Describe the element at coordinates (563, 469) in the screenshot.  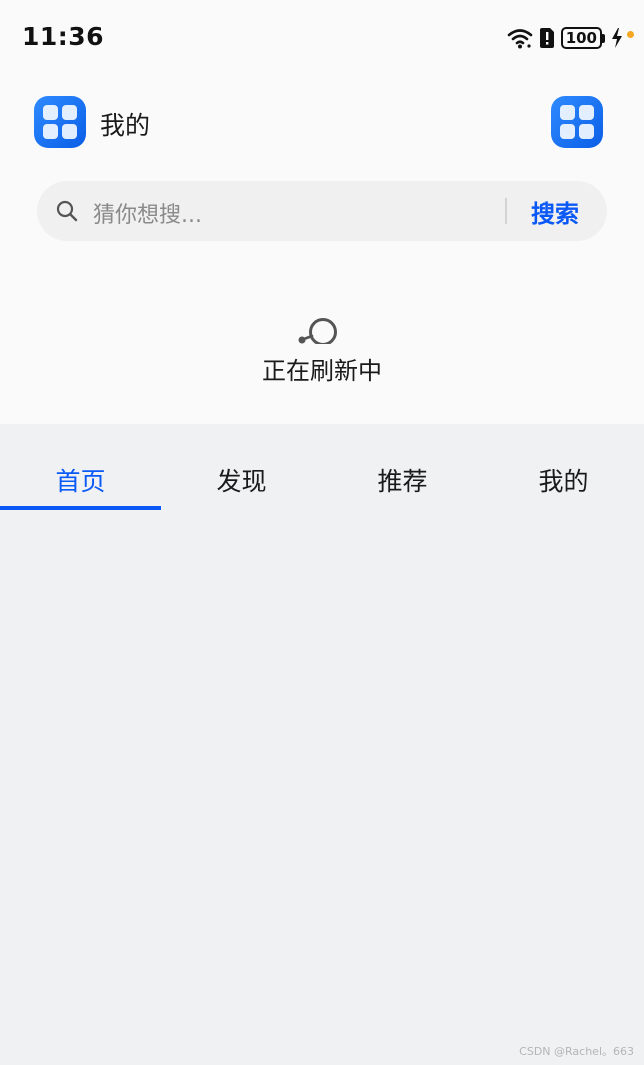
I see `tab-mine: 我的` at that location.